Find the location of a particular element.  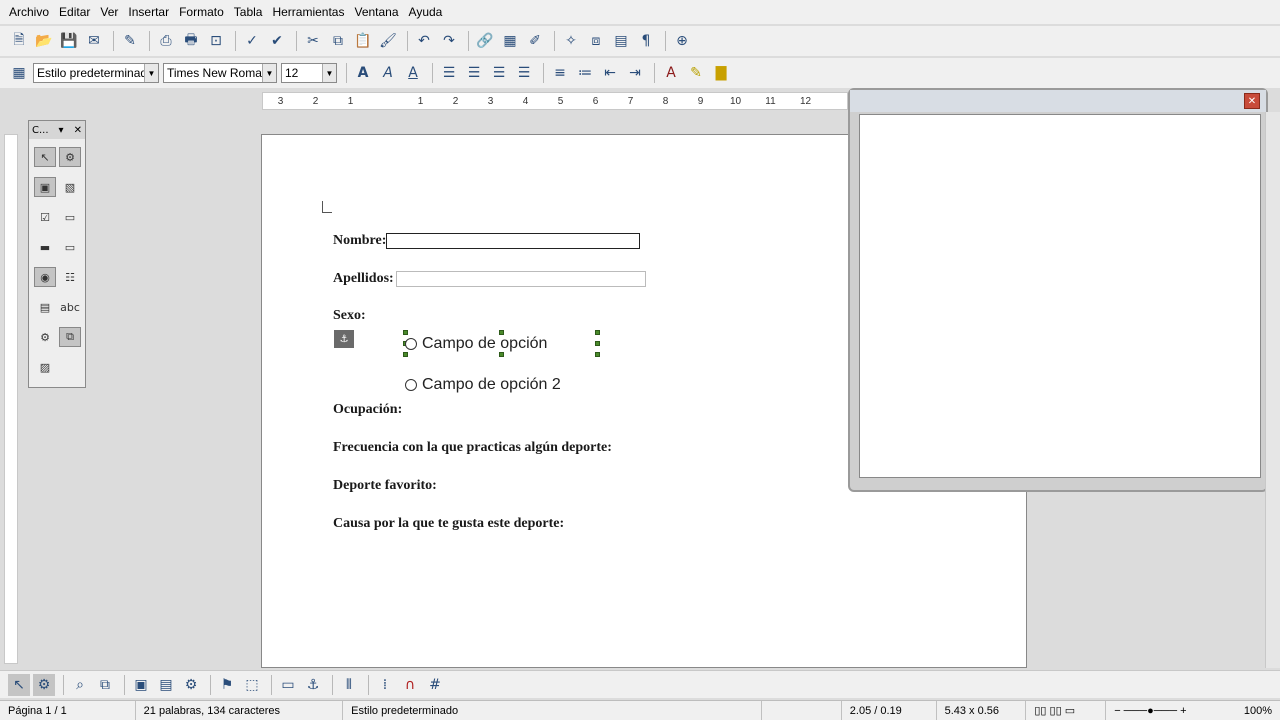

nombre-text-field is located at coordinates (513, 241).